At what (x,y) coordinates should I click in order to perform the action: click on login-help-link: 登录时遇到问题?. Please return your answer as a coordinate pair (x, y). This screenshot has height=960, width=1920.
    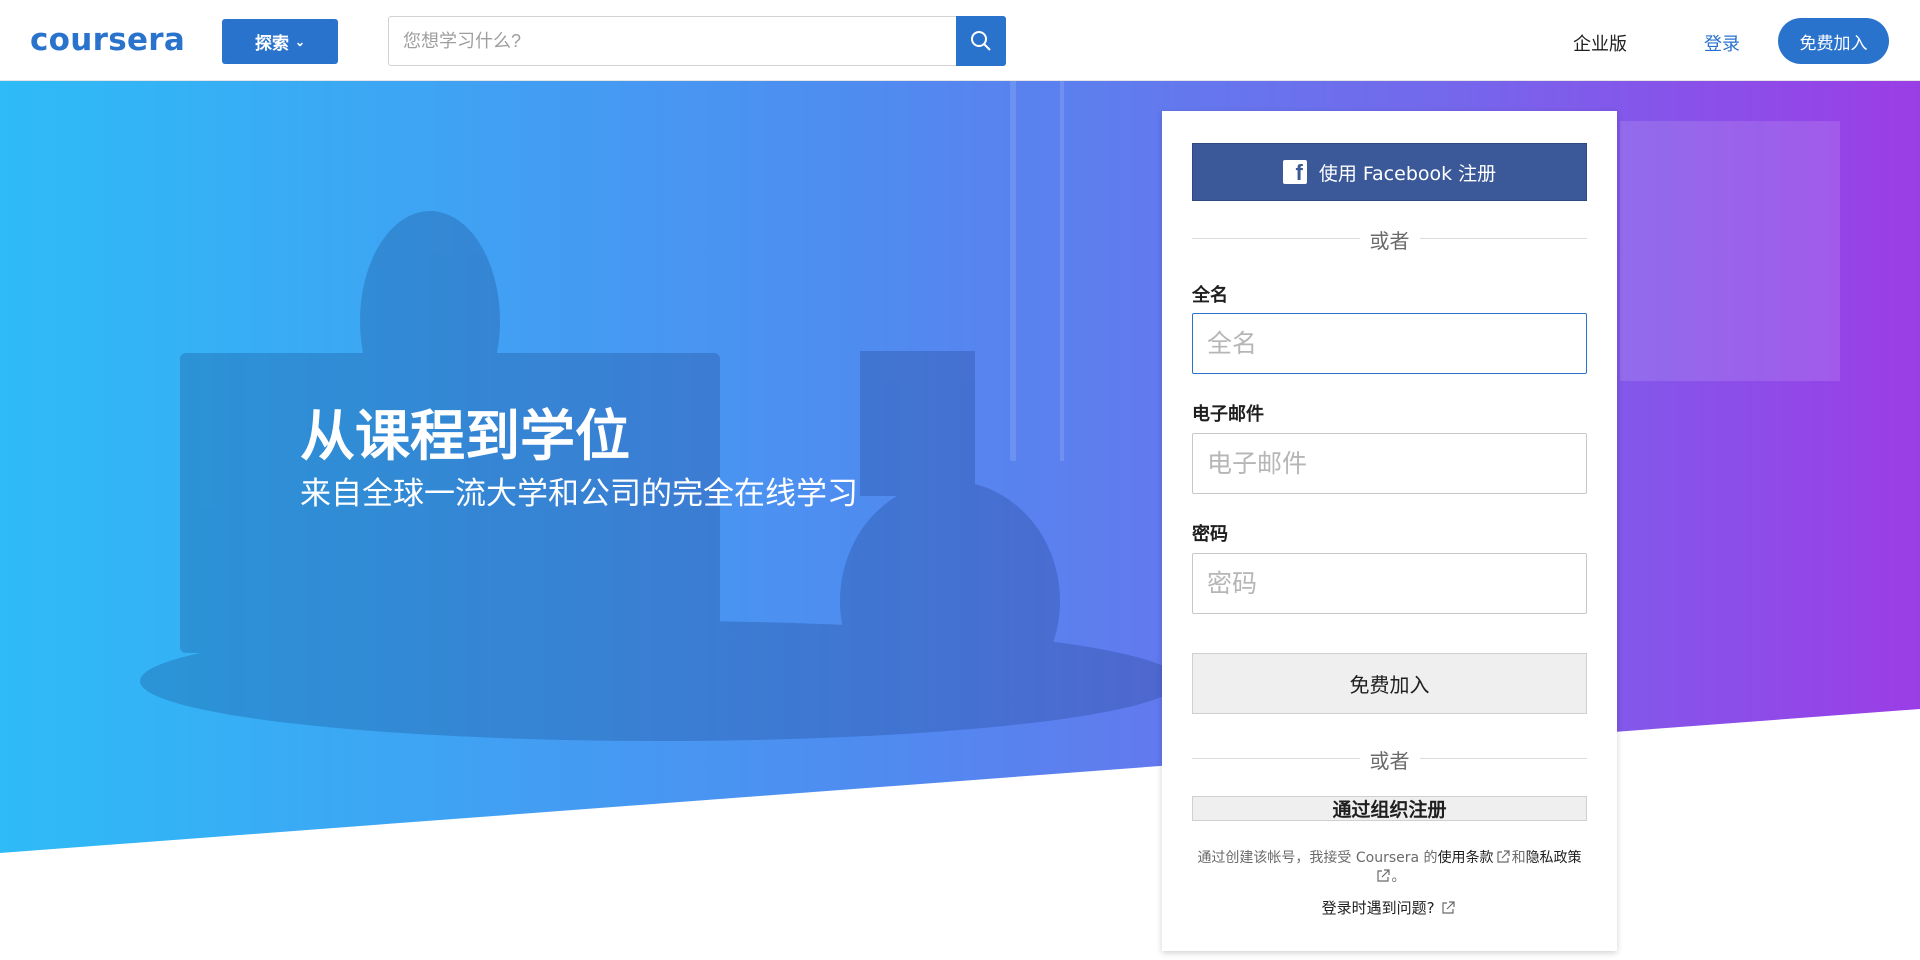
    Looking at the image, I should click on (1389, 907).